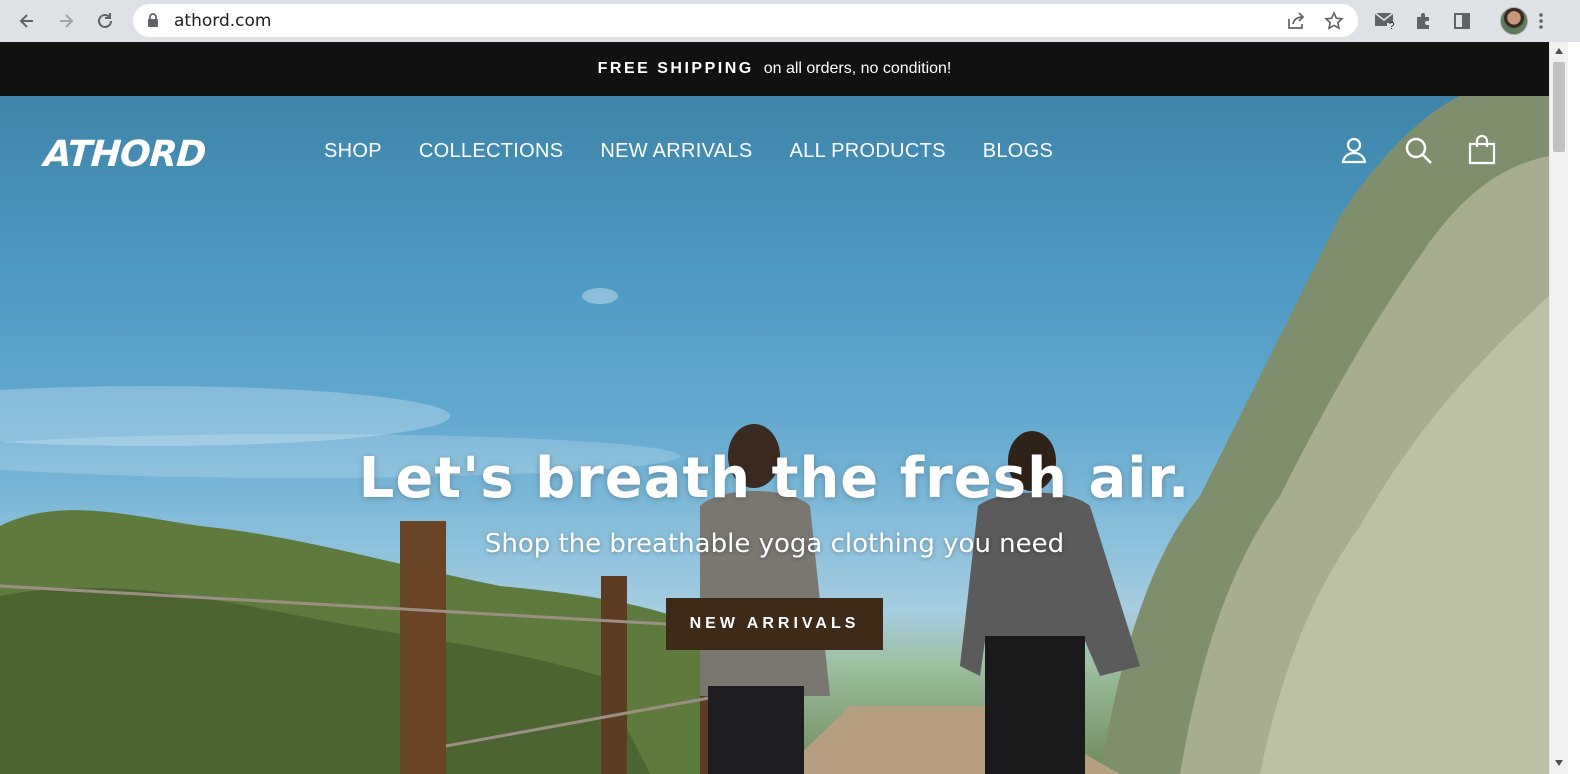 This screenshot has width=1580, height=774. What do you see at coordinates (745, 20) in the screenshot?
I see `address-bar: athord.com` at bounding box center [745, 20].